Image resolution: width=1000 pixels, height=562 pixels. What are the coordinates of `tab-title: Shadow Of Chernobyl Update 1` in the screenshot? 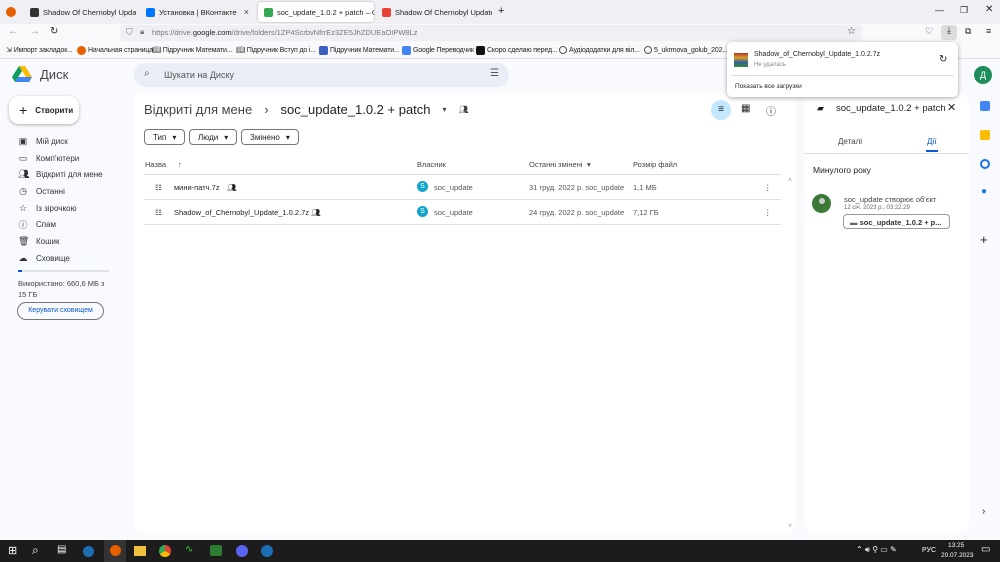 It's located at (443, 12).